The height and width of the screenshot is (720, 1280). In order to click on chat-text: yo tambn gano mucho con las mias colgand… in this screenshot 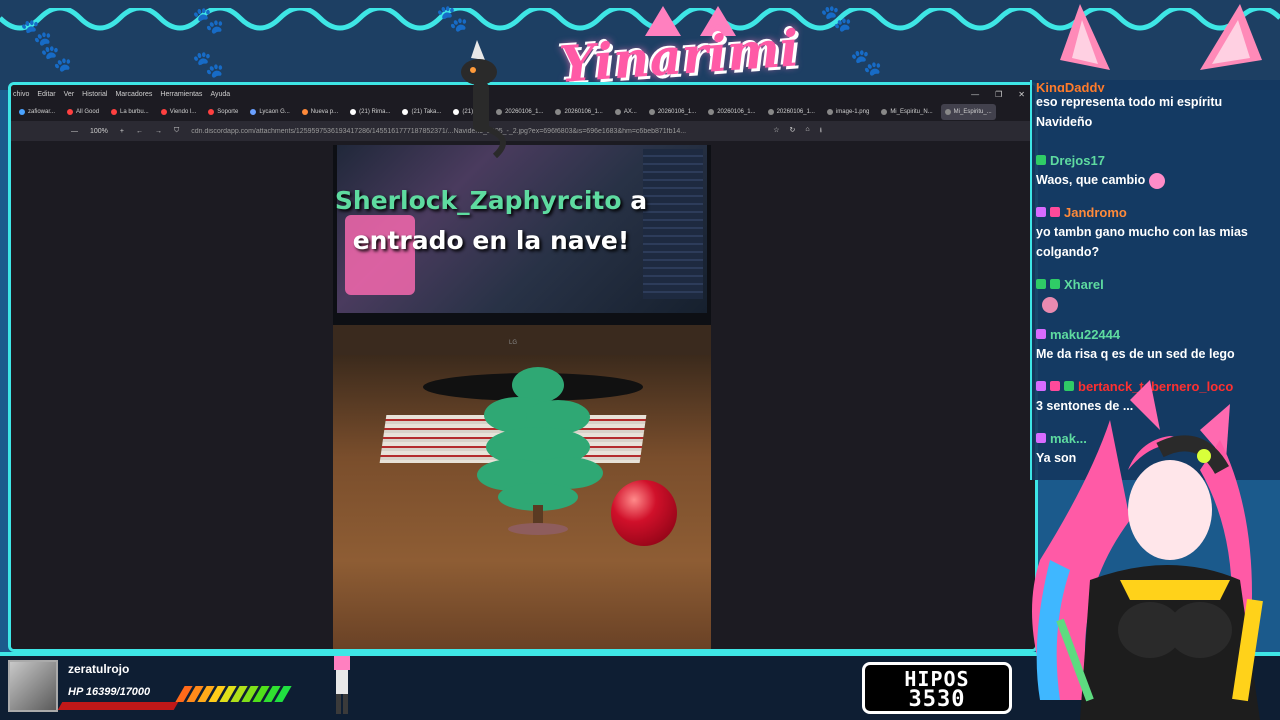, I will do `click(1142, 242)`.